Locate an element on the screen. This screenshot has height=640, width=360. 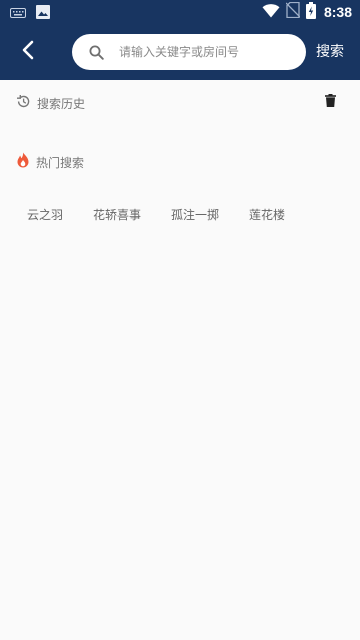
no-sim-icon is located at coordinates (293, 11).